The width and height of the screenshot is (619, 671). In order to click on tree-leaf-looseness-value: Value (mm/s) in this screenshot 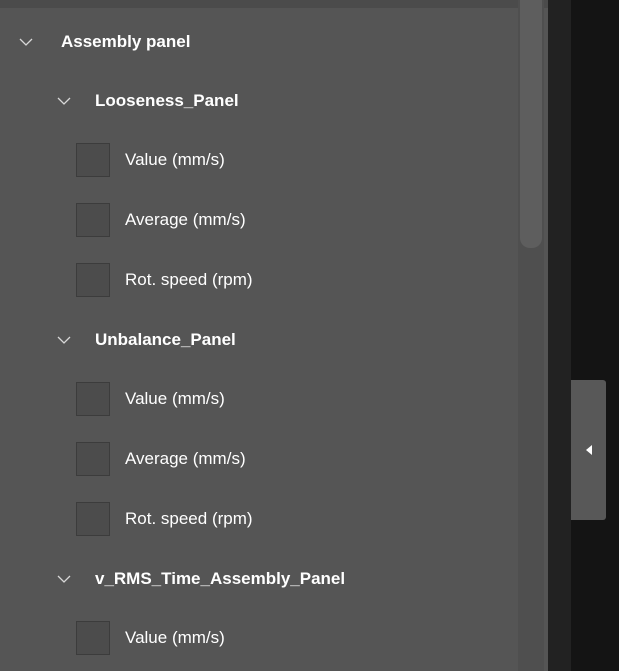, I will do `click(260, 160)`.